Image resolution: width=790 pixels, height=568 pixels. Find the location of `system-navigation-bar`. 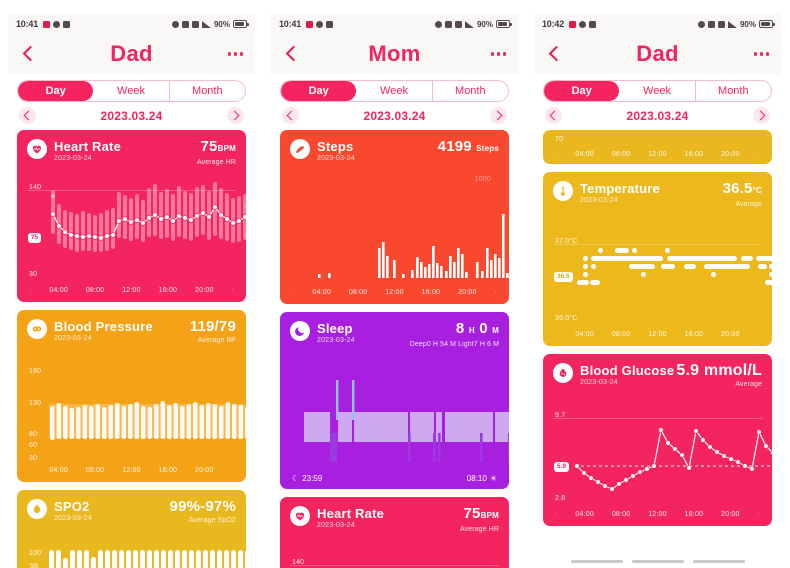

system-navigation-bar is located at coordinates (657, 561).